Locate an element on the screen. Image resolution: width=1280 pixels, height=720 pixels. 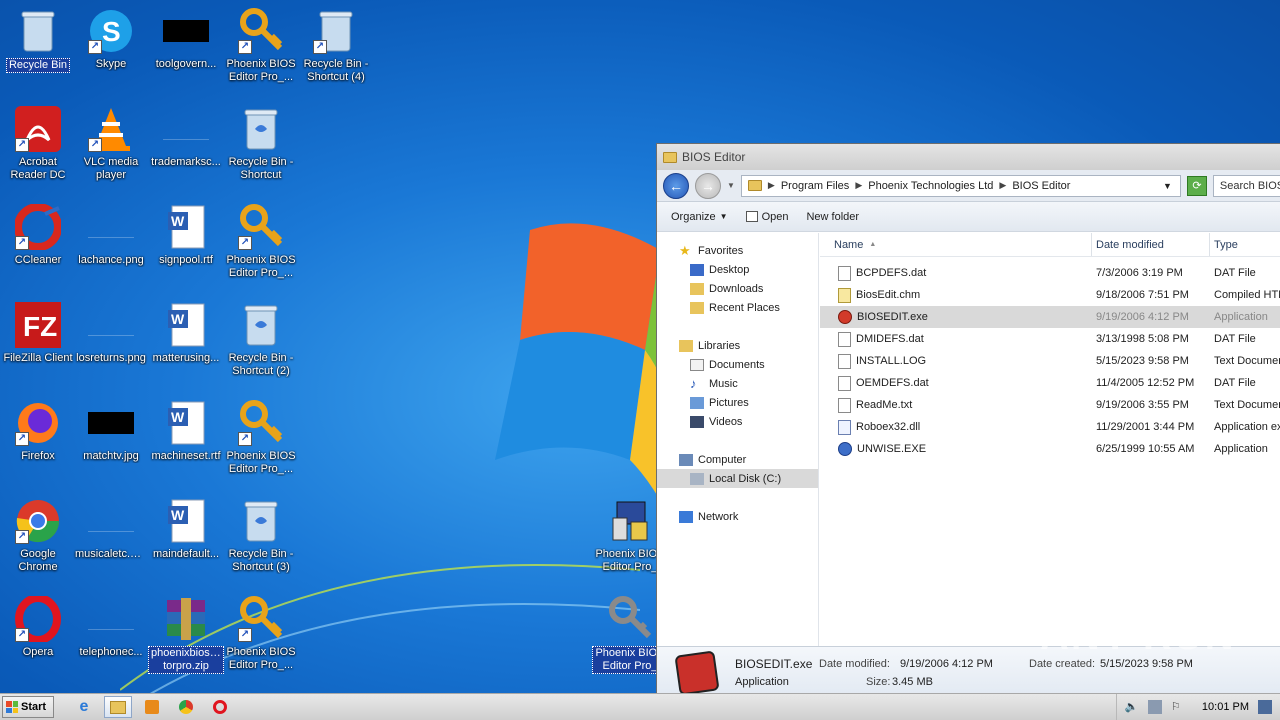
refresh-button: ⟳ is located at coordinates (1196, 185).